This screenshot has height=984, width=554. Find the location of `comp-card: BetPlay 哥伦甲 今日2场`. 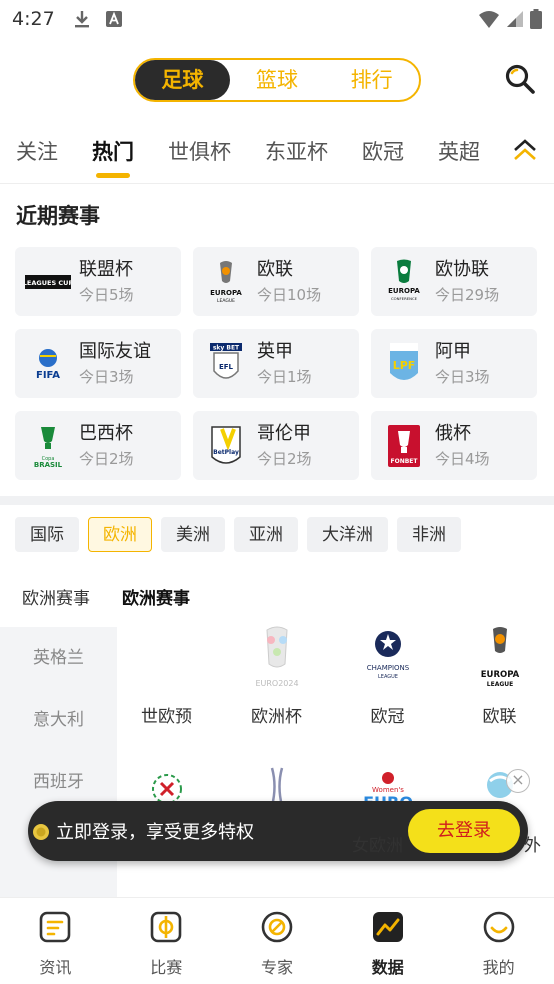

comp-card: BetPlay 哥伦甲 今日2场 is located at coordinates (276, 445).